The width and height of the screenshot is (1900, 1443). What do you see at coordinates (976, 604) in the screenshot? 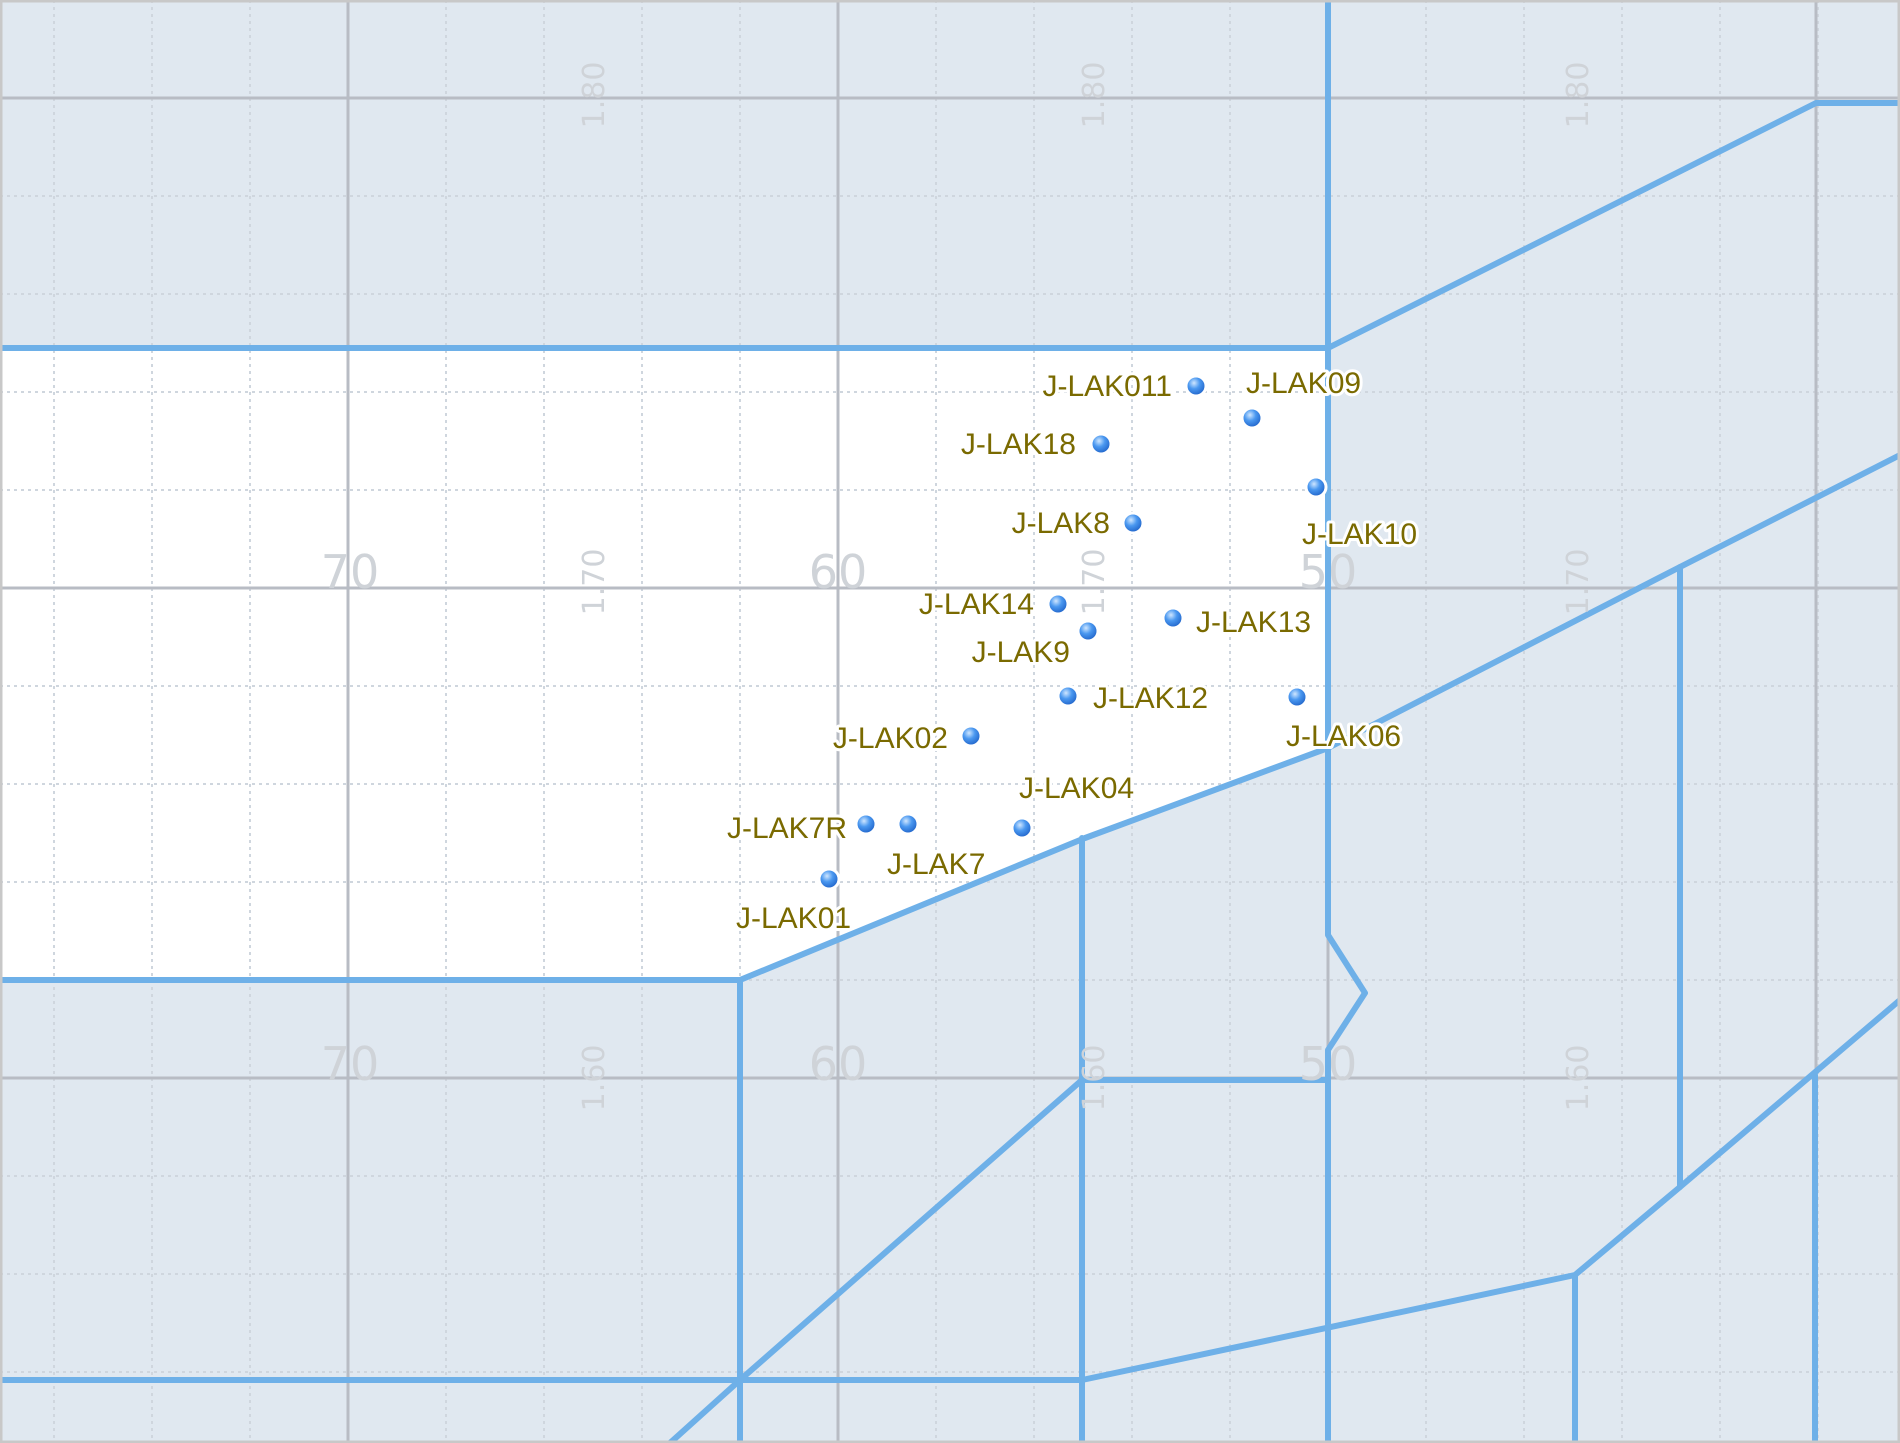
I see `waypoint-label-j-lak14: J-LAK14` at bounding box center [976, 604].